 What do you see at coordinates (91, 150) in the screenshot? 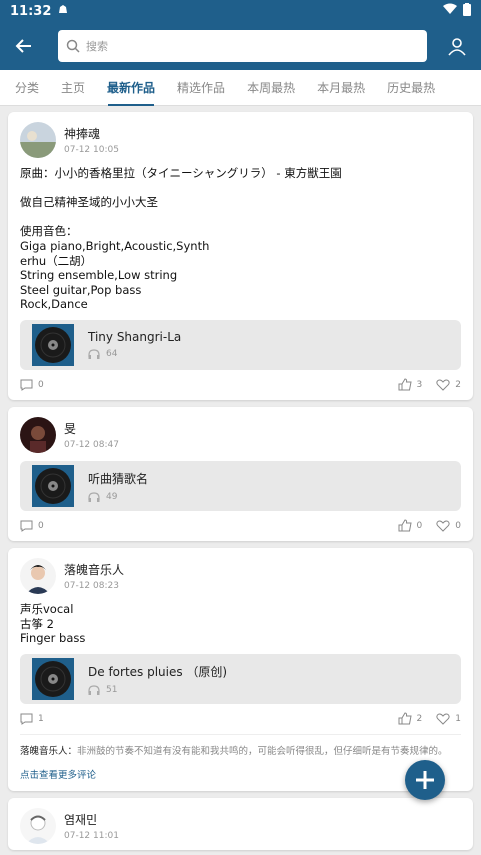
I see `post-date: 07-12 10:05` at bounding box center [91, 150].